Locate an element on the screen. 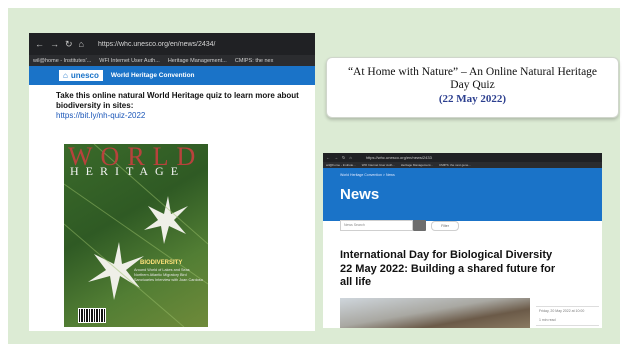  search-button is located at coordinates (419, 225).